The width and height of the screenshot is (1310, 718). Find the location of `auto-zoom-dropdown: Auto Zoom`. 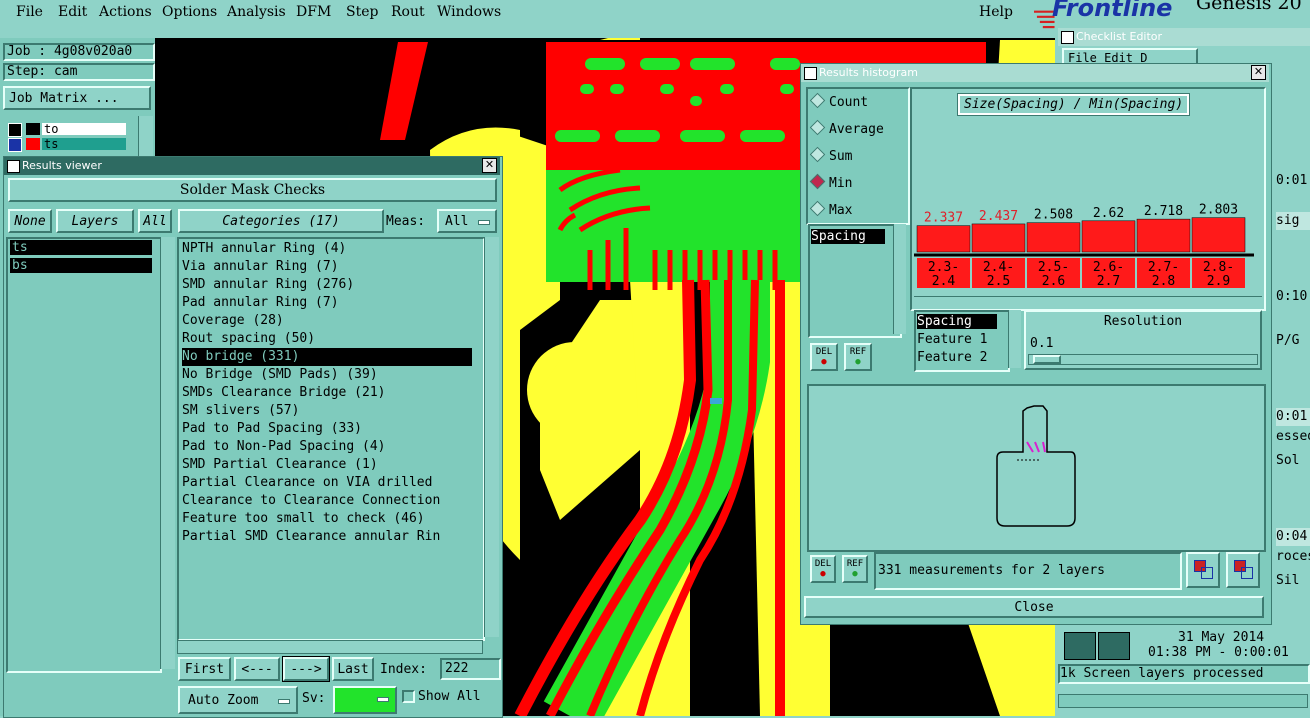

auto-zoom-dropdown: Auto Zoom is located at coordinates (238, 700).